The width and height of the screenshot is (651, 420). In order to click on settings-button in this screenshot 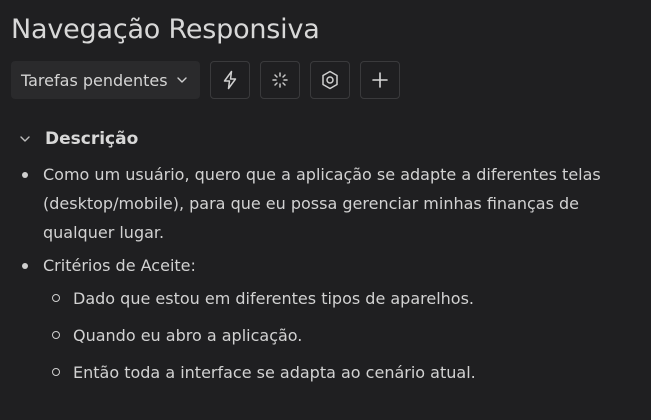, I will do `click(329, 80)`.